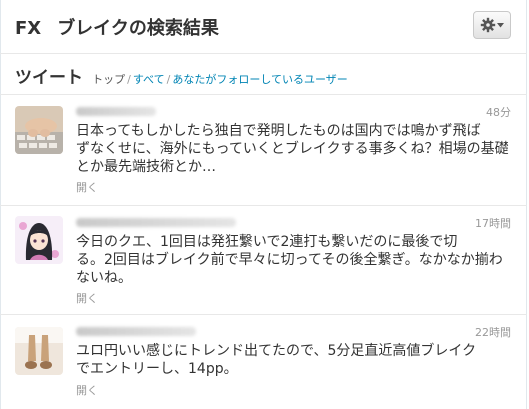 This screenshot has height=409, width=529. I want to click on anime-avatar, so click(39, 240).